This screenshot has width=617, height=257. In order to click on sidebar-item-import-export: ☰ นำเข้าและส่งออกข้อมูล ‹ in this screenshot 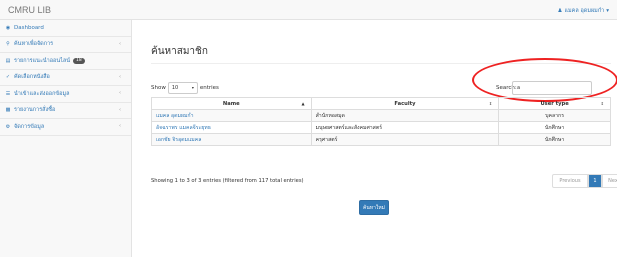, I will do `click(65, 94)`.